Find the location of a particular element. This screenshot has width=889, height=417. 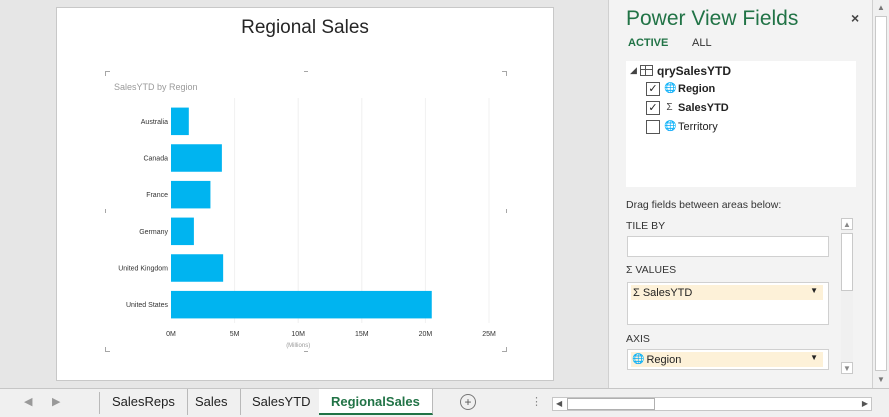

field-region: ✓ 🌐 Region is located at coordinates (680, 88).